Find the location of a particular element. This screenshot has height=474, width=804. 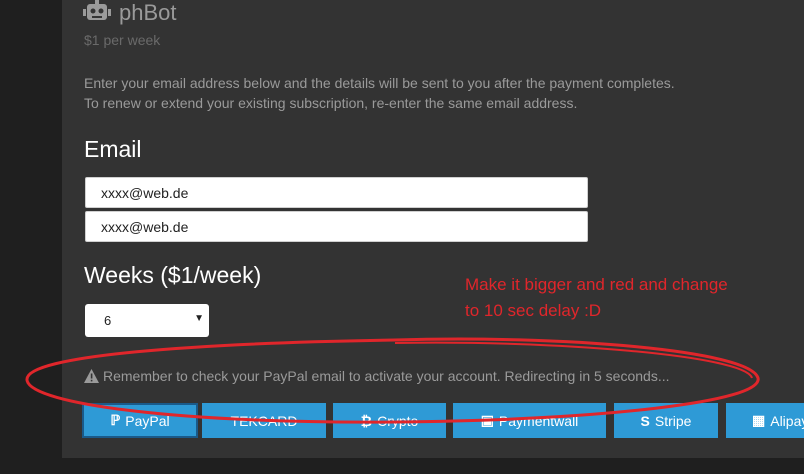

paymentwall-icon: ▣ is located at coordinates (487, 420).